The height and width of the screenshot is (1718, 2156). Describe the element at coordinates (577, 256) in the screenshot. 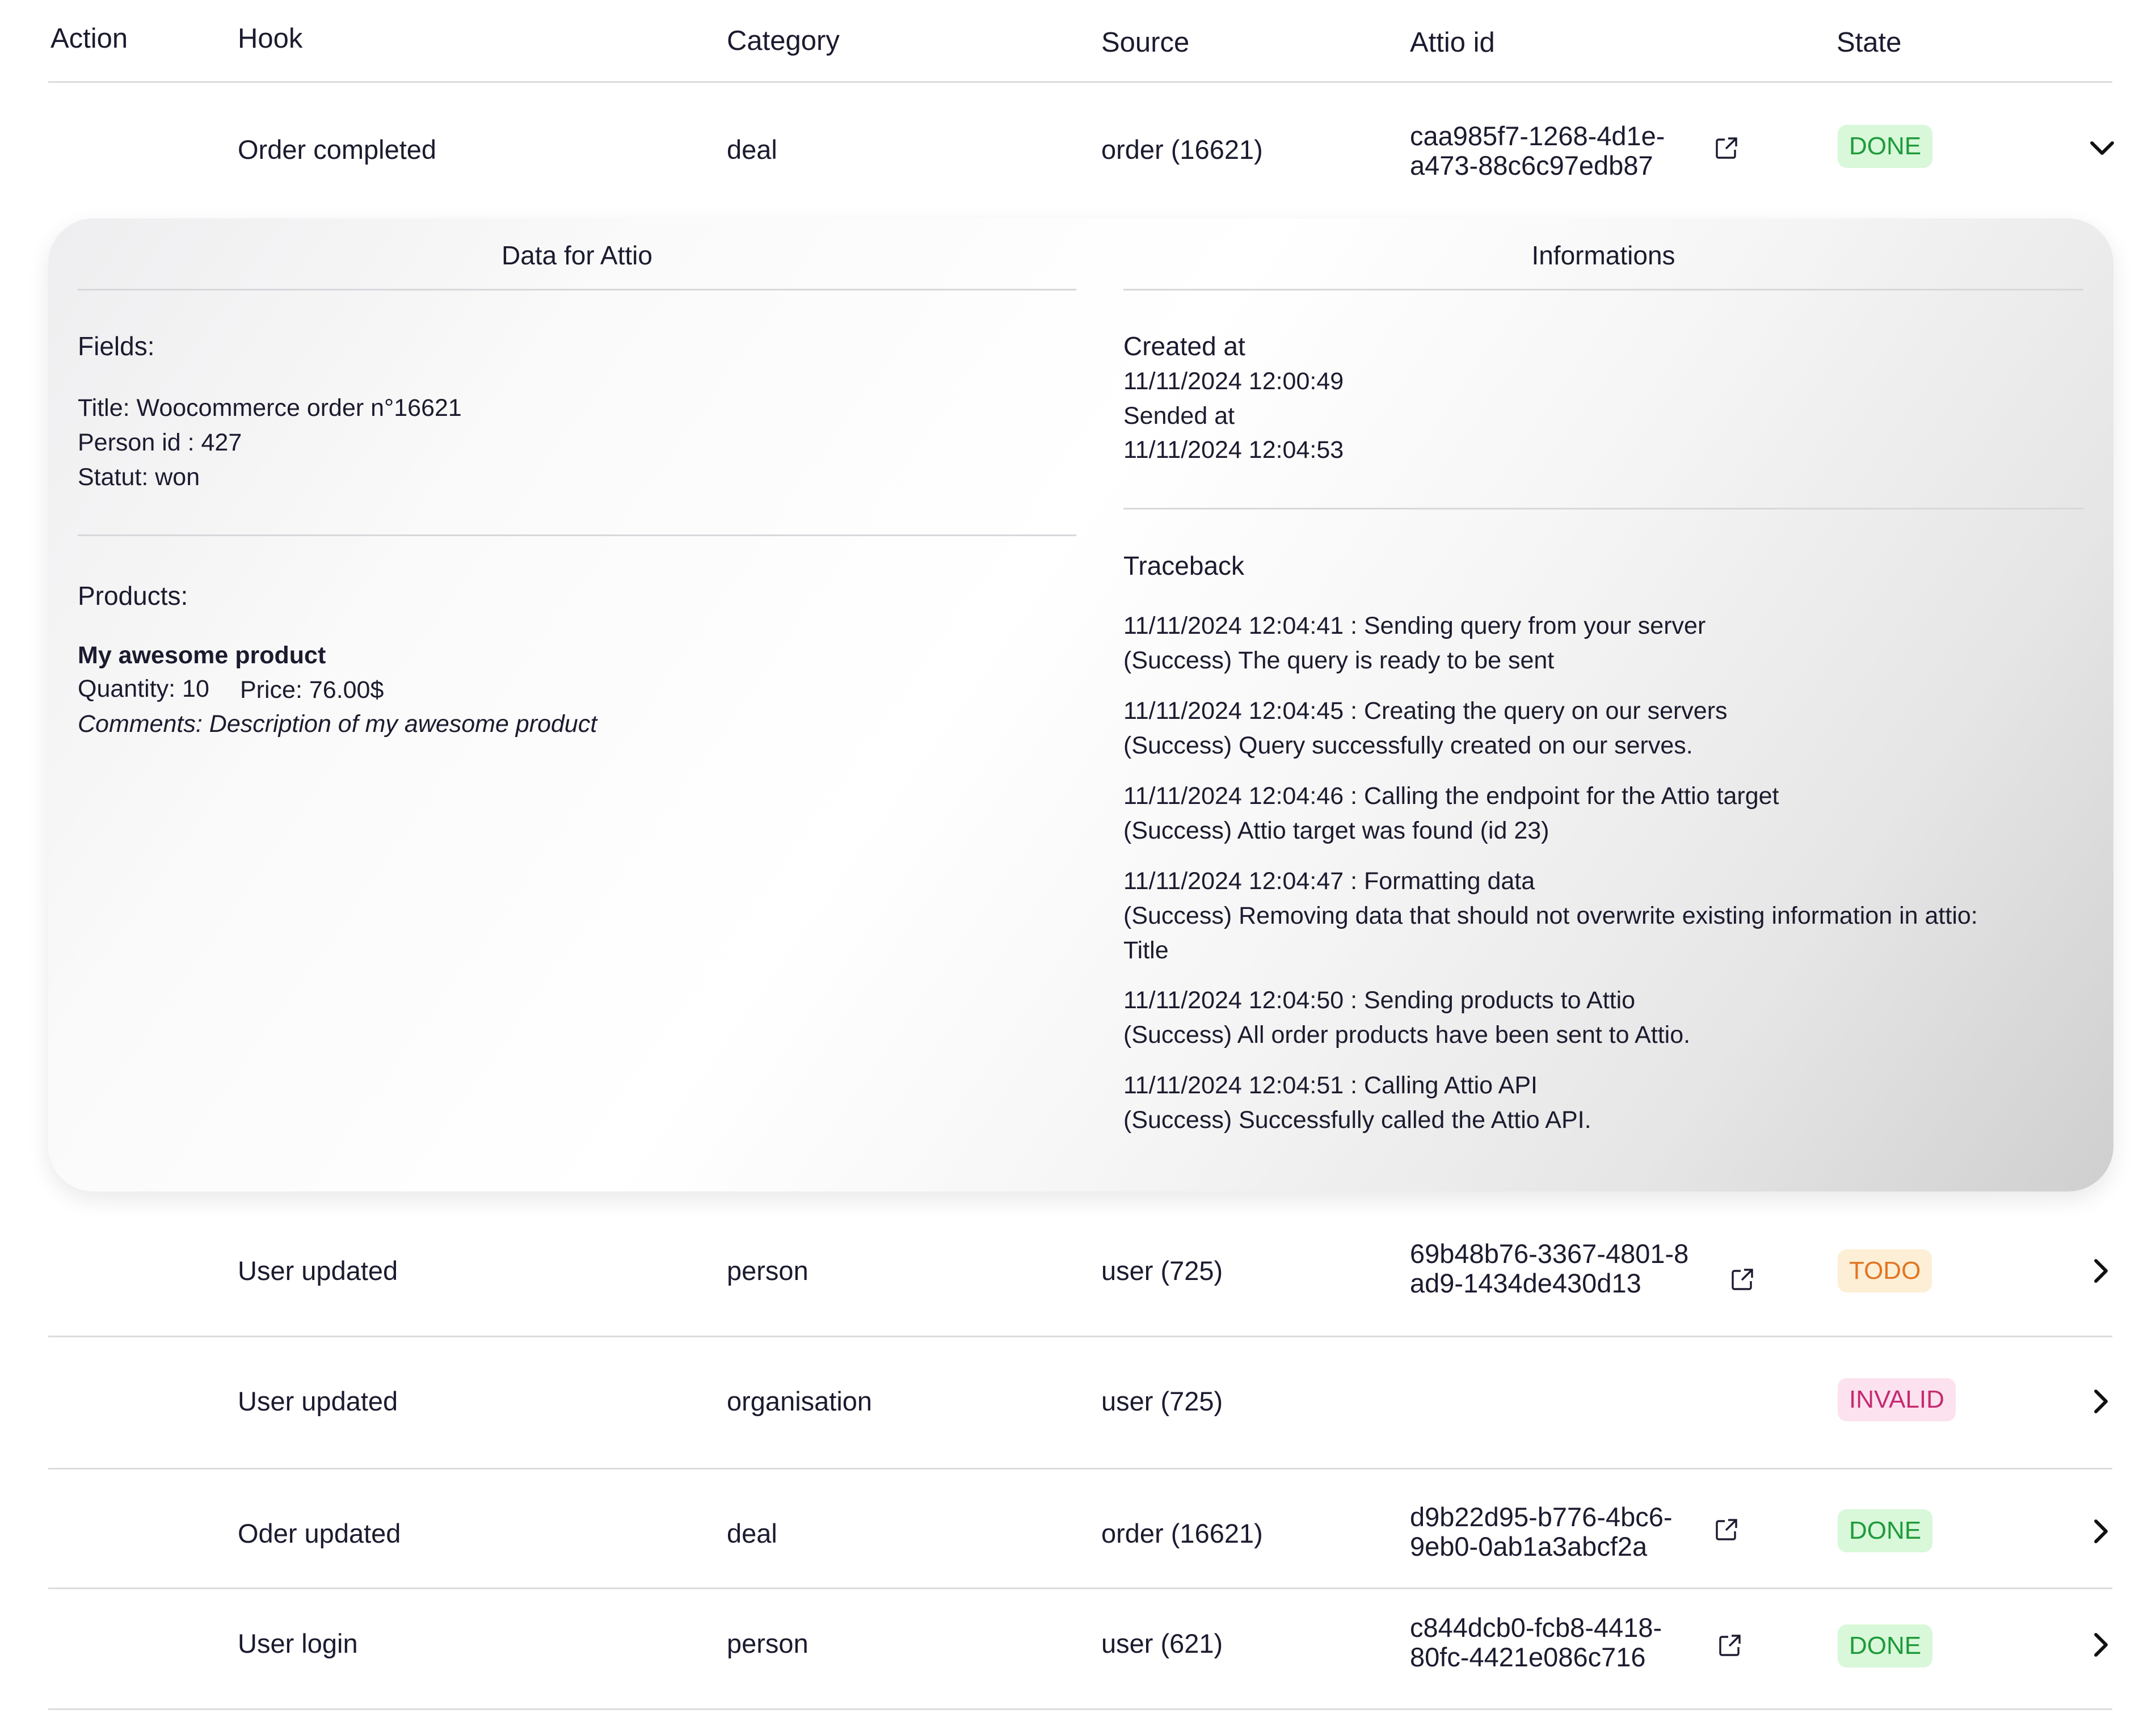

I see `data-for-attio-title: Data for Attio` at that location.